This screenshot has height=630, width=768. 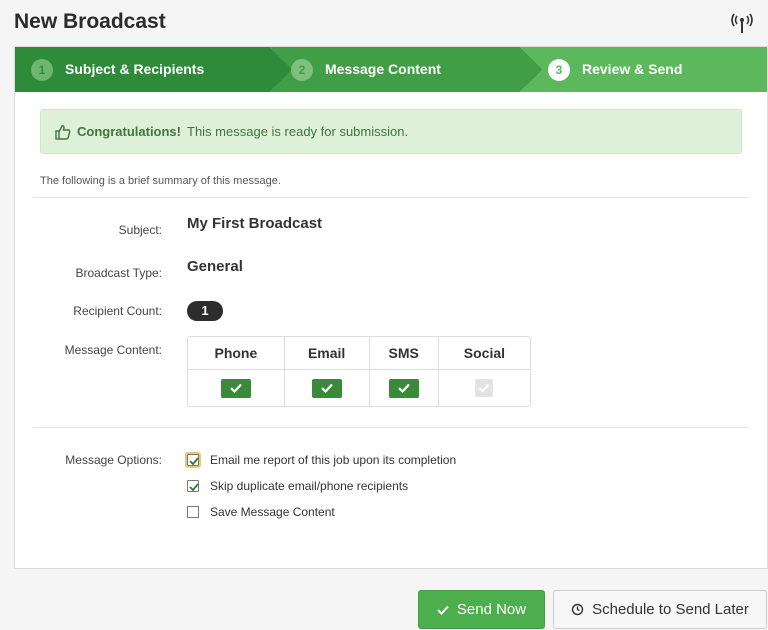 What do you see at coordinates (559, 69) in the screenshot?
I see `step-number: 3` at bounding box center [559, 69].